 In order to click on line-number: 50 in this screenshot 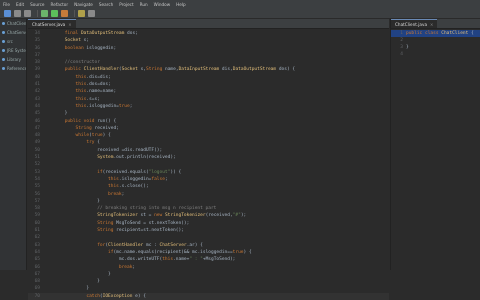, I will do `click(37, 150)`.